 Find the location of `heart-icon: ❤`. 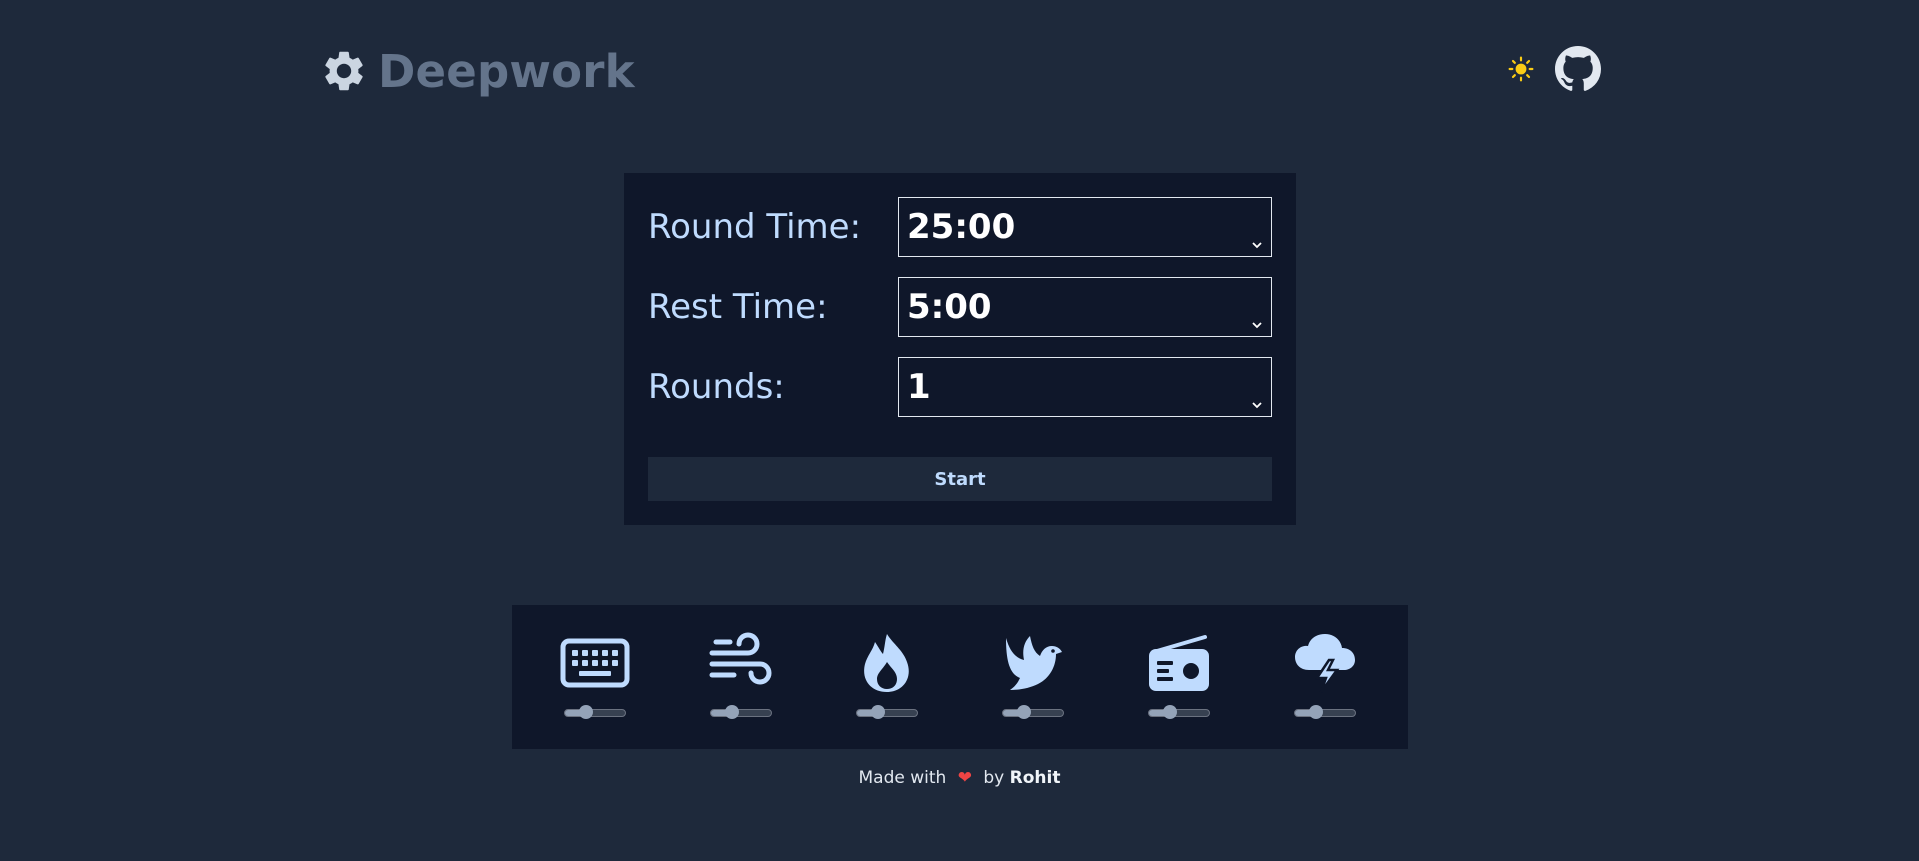

heart-icon: ❤ is located at coordinates (964, 778).